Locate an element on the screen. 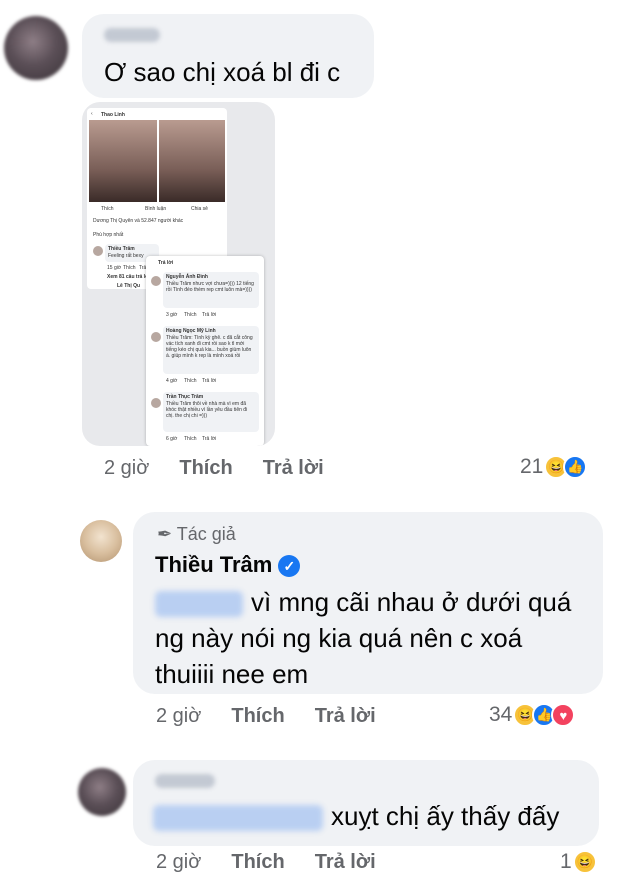  comment-bubble: Ơ sao chị xoá bl đi c is located at coordinates (228, 56).